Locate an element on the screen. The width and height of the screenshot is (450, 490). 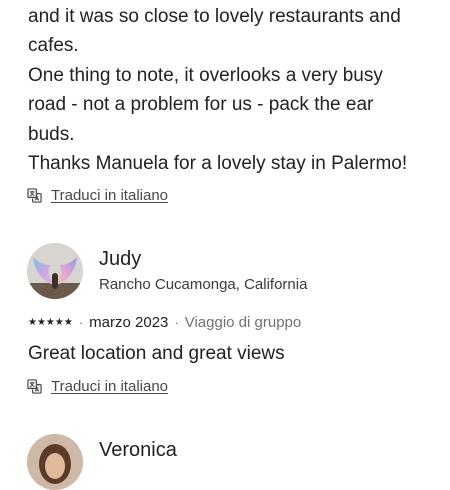
review-text-line: buds. is located at coordinates (51, 134).